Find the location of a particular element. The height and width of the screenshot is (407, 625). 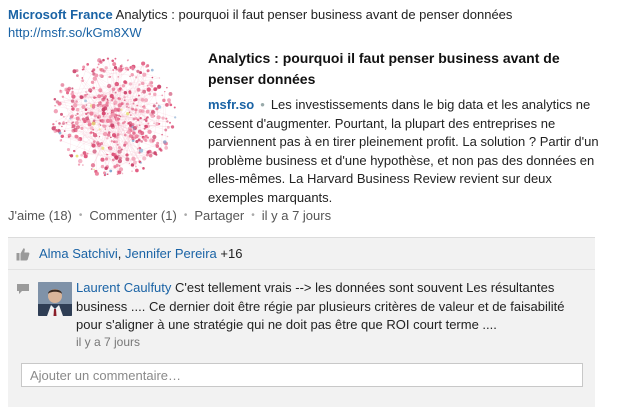

comment-button: Commenter (1) is located at coordinates (132, 215).